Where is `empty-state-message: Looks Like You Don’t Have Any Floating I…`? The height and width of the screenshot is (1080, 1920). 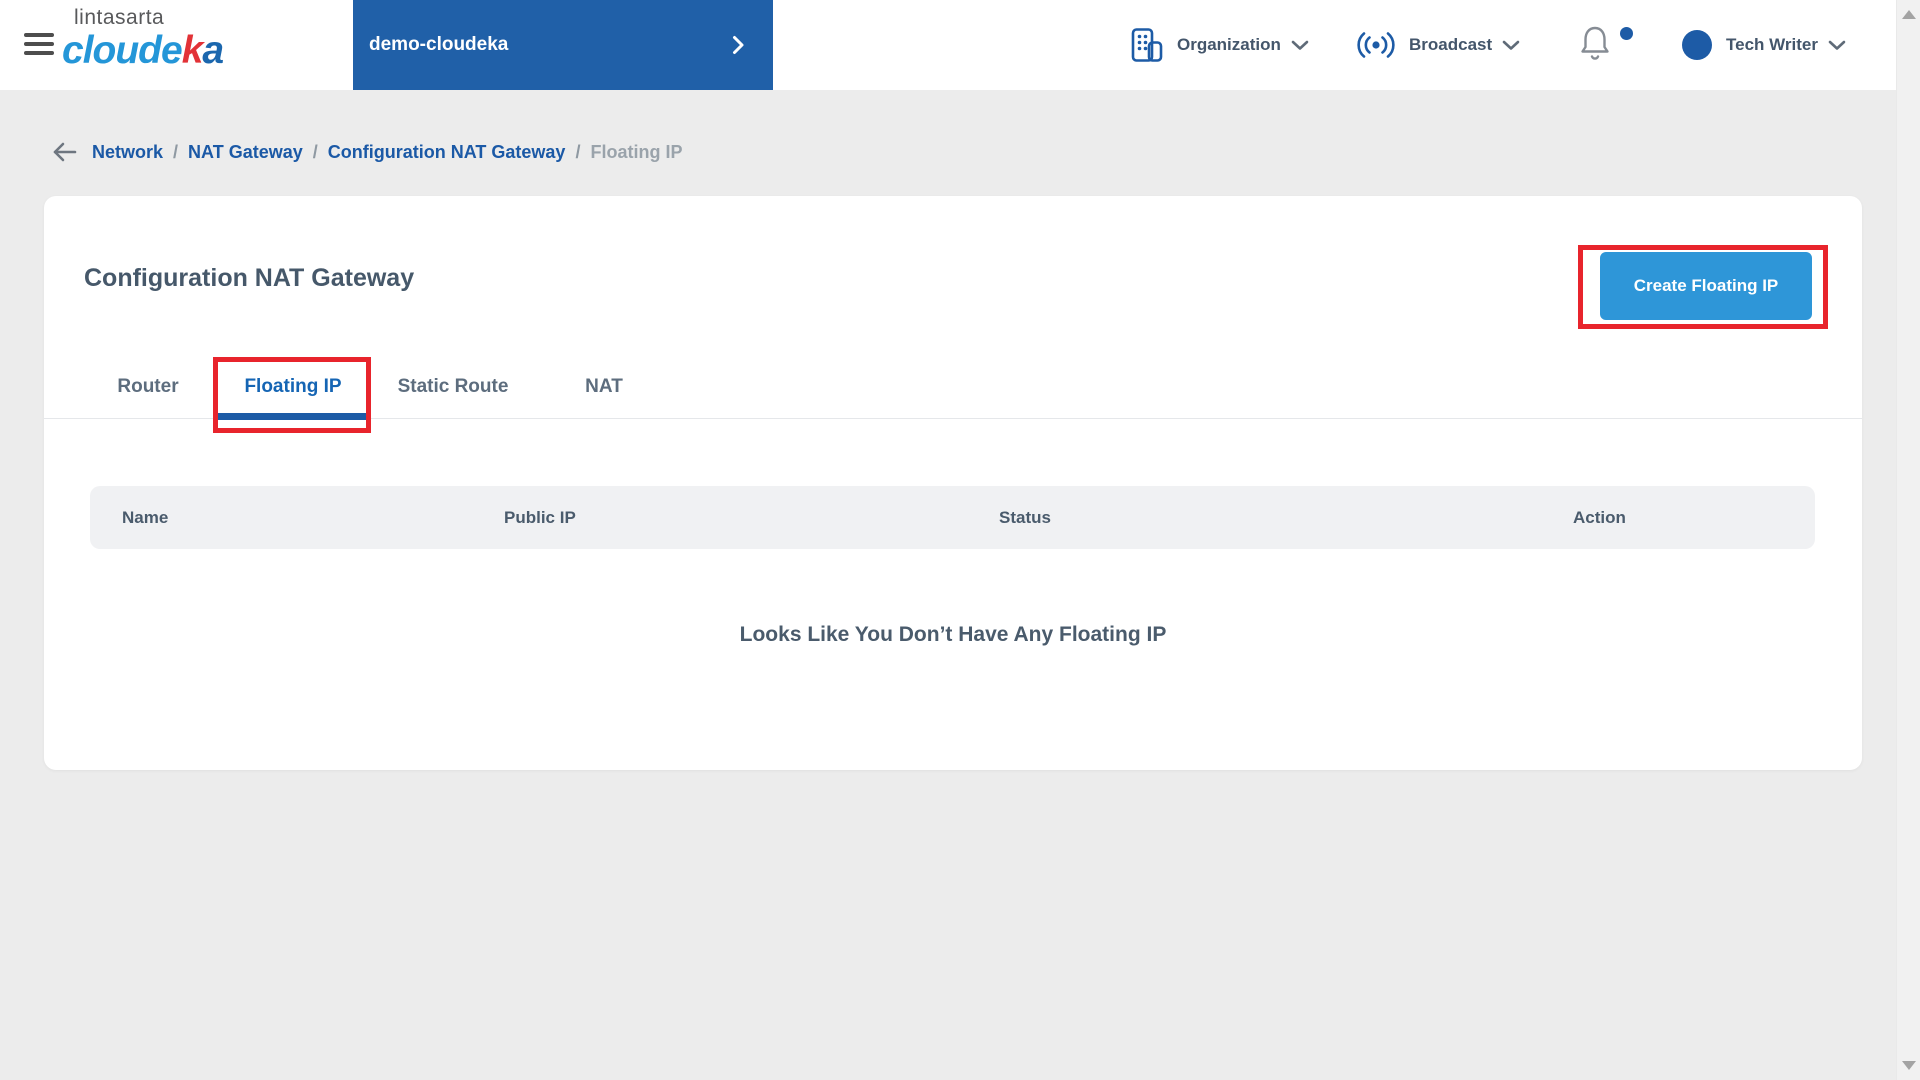
empty-state-message: Looks Like You Don’t Have Any Floating I… is located at coordinates (953, 634).